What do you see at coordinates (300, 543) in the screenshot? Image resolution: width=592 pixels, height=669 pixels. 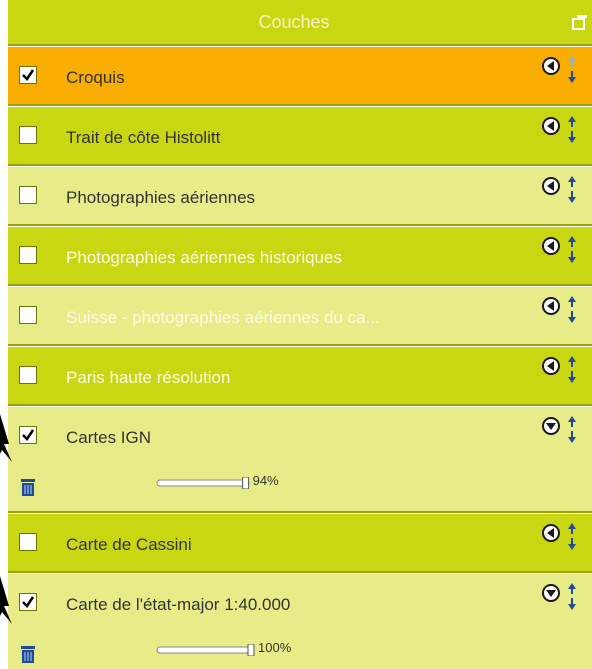 I see `layer-row: Carte de Cassini` at bounding box center [300, 543].